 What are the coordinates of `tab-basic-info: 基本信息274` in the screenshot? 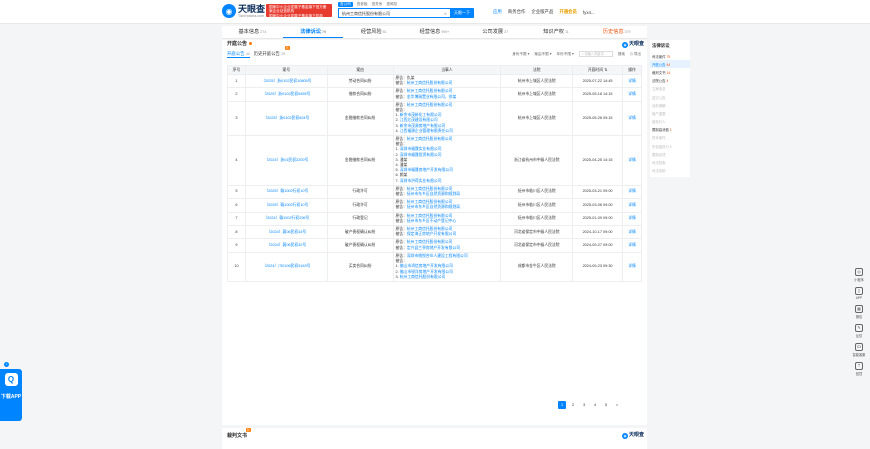 It's located at (252, 32).